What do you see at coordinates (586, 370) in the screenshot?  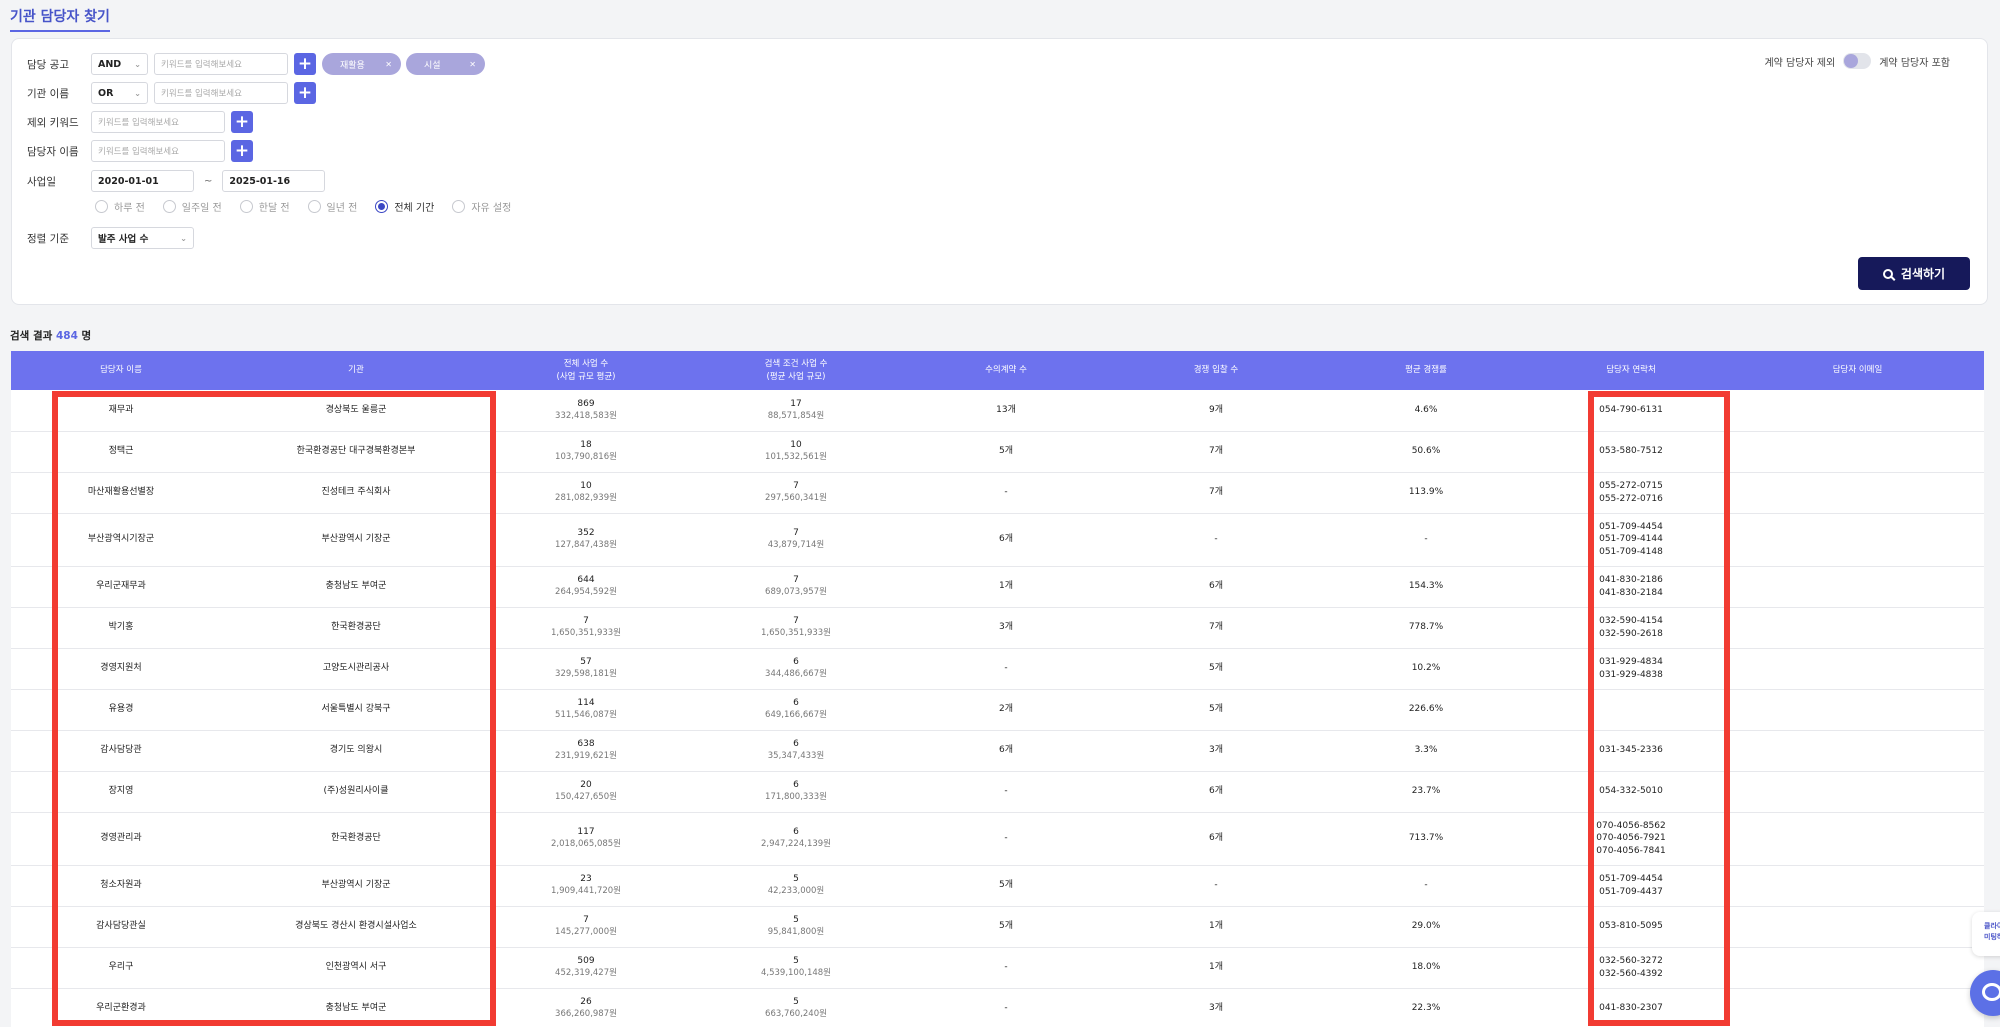 I see `header-total: 전체 사업 수 (사업 규모 평균)` at bounding box center [586, 370].